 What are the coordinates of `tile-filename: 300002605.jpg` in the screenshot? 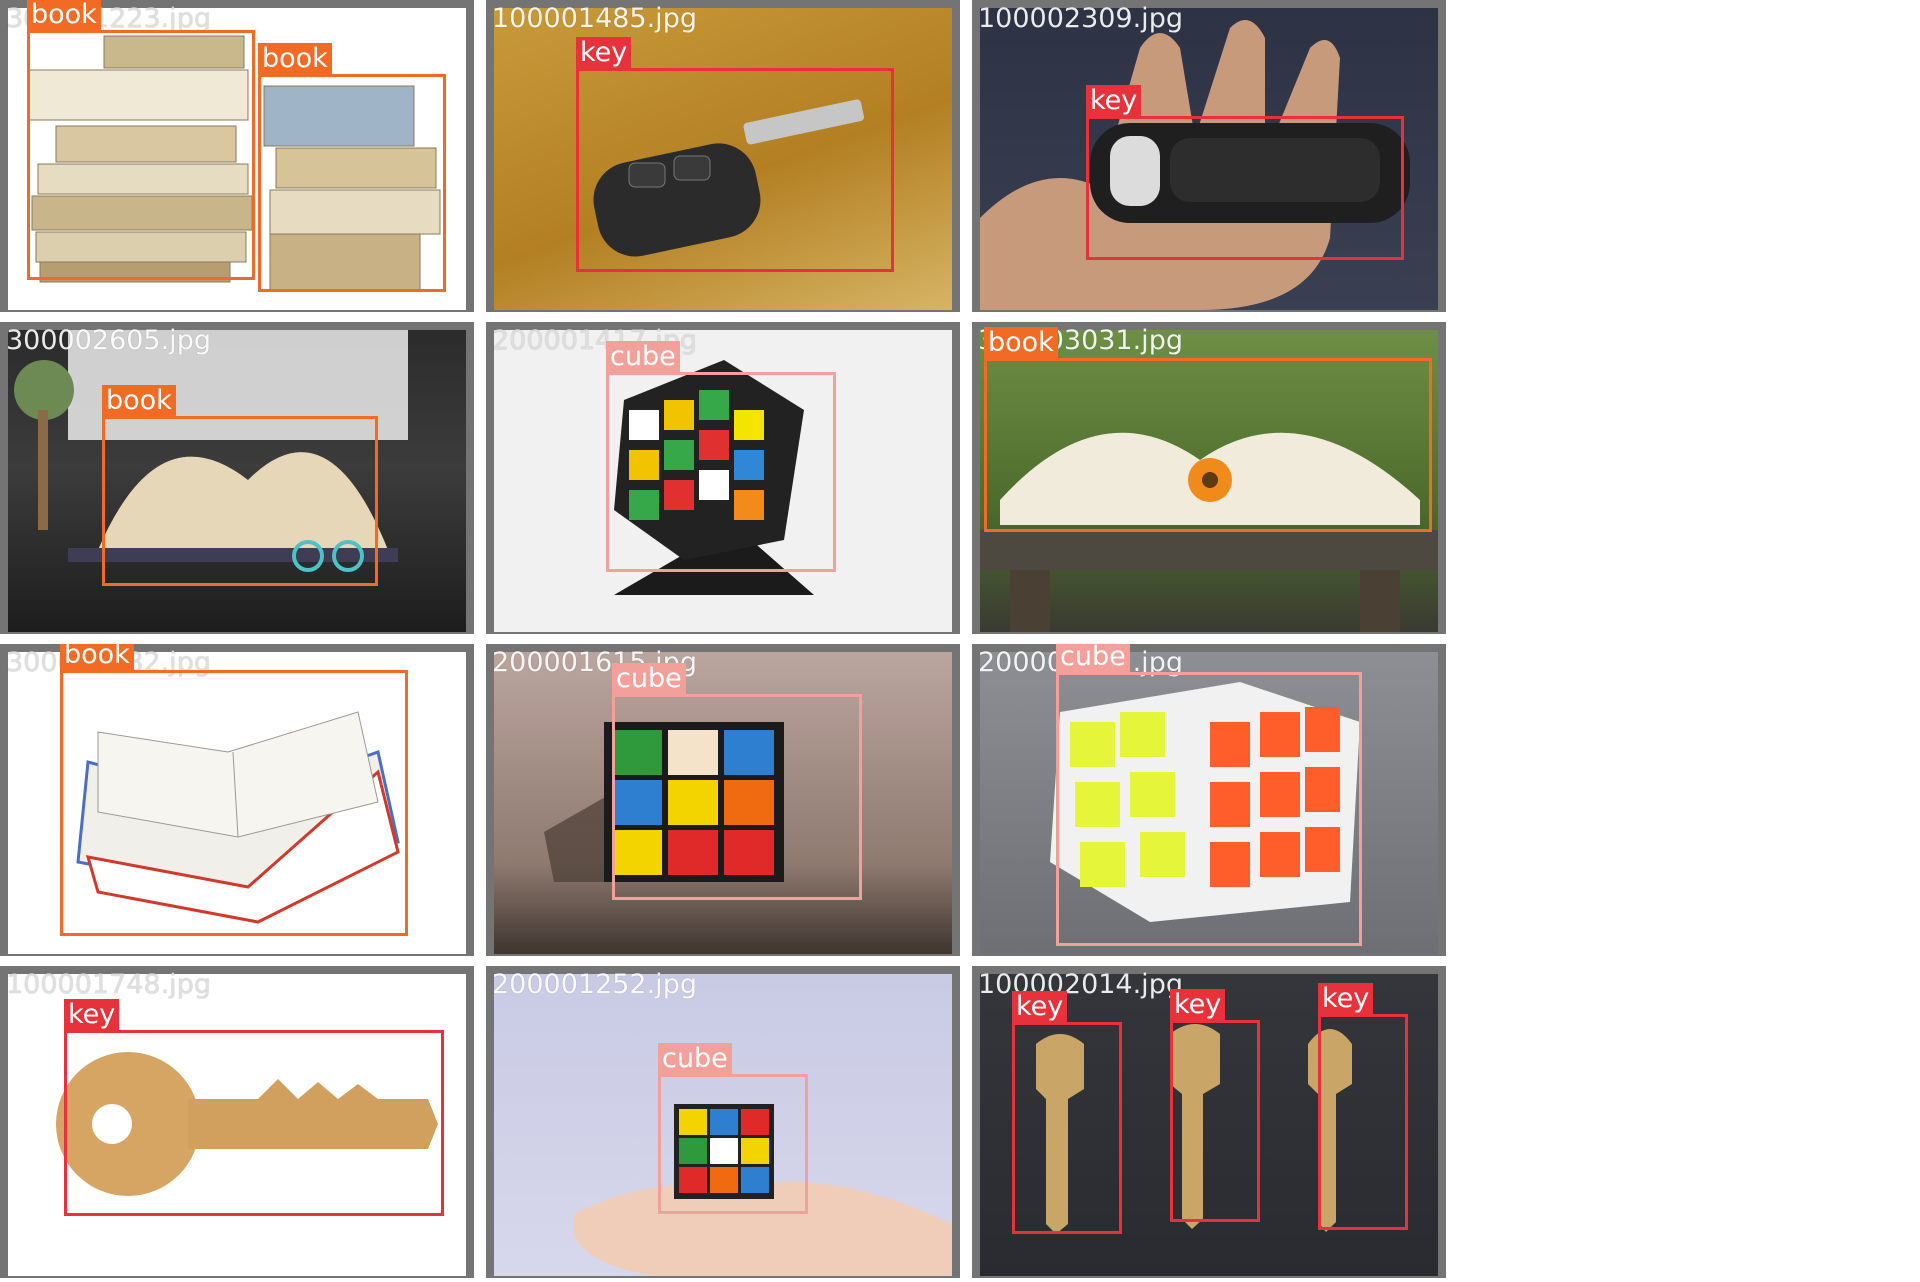 It's located at (108, 340).